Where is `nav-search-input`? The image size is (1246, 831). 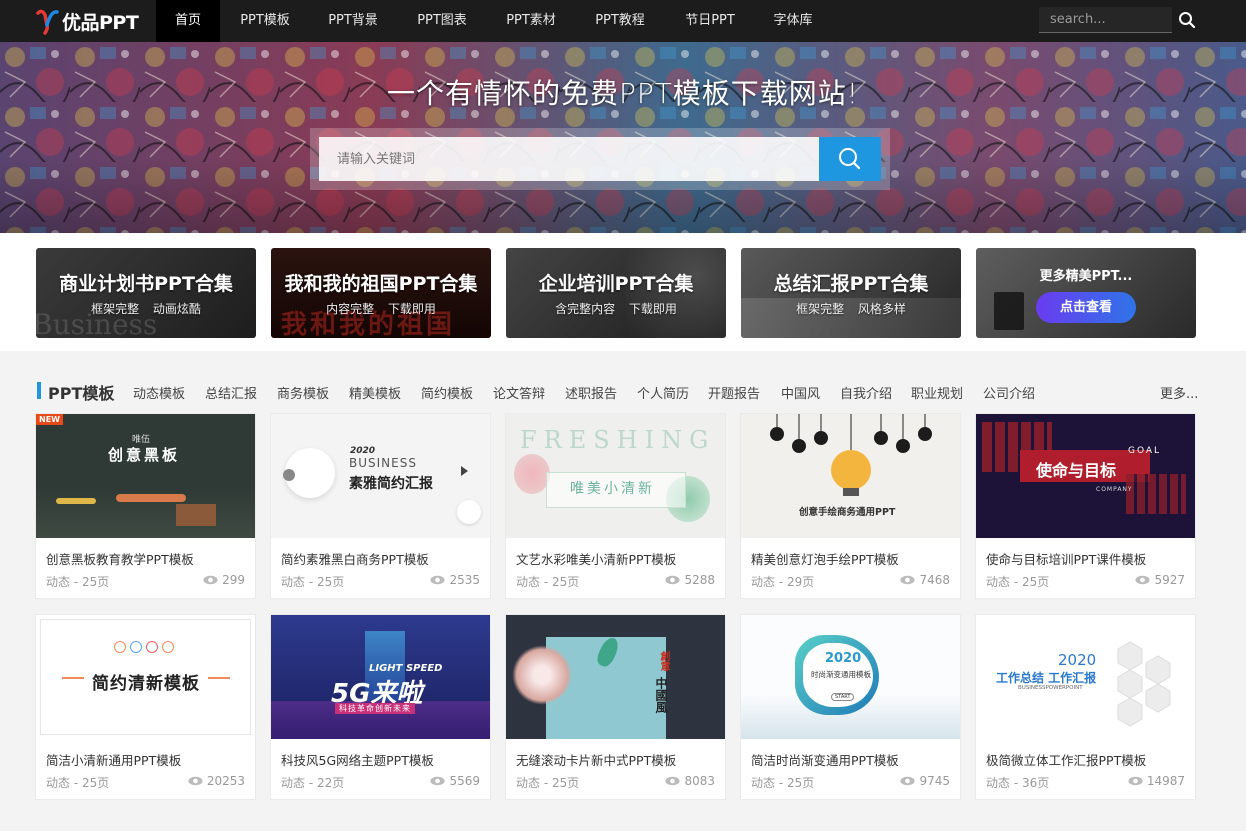 nav-search-input is located at coordinates (1105, 20).